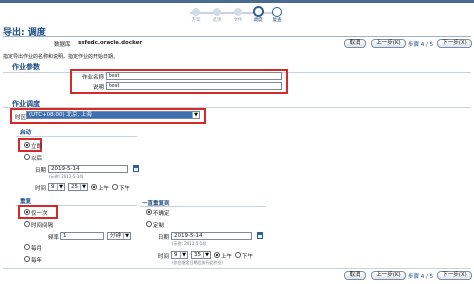 This screenshot has height=284, width=474. What do you see at coordinates (164, 257) in the screenshot?
I see `until-time-label: 时间` at bounding box center [164, 257].